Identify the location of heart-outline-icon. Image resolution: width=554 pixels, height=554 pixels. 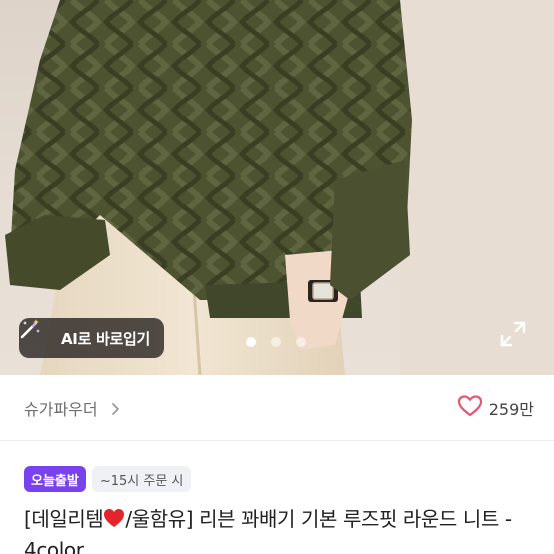
(470, 408).